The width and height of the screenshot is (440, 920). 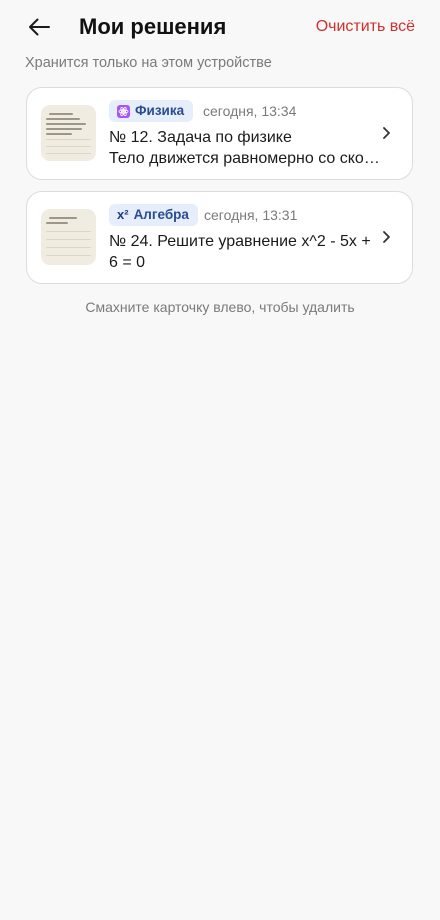 I want to click on subject-label: Алгебра, so click(x=161, y=214).